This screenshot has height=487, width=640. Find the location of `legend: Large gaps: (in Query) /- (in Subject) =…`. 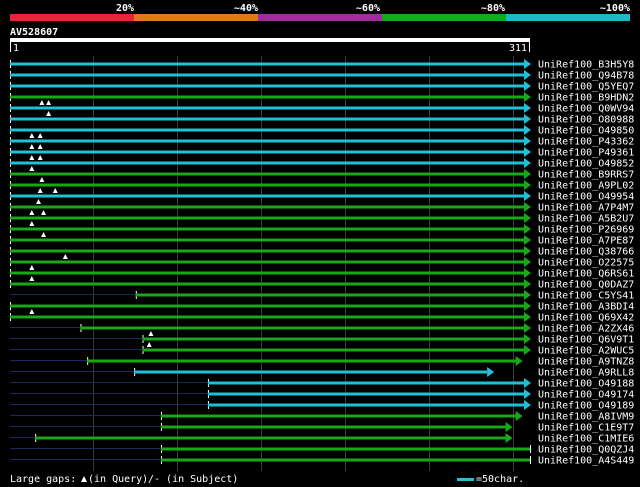

legend: Large gaps: (in Query) /- (in Subject) =… is located at coordinates (267, 479).